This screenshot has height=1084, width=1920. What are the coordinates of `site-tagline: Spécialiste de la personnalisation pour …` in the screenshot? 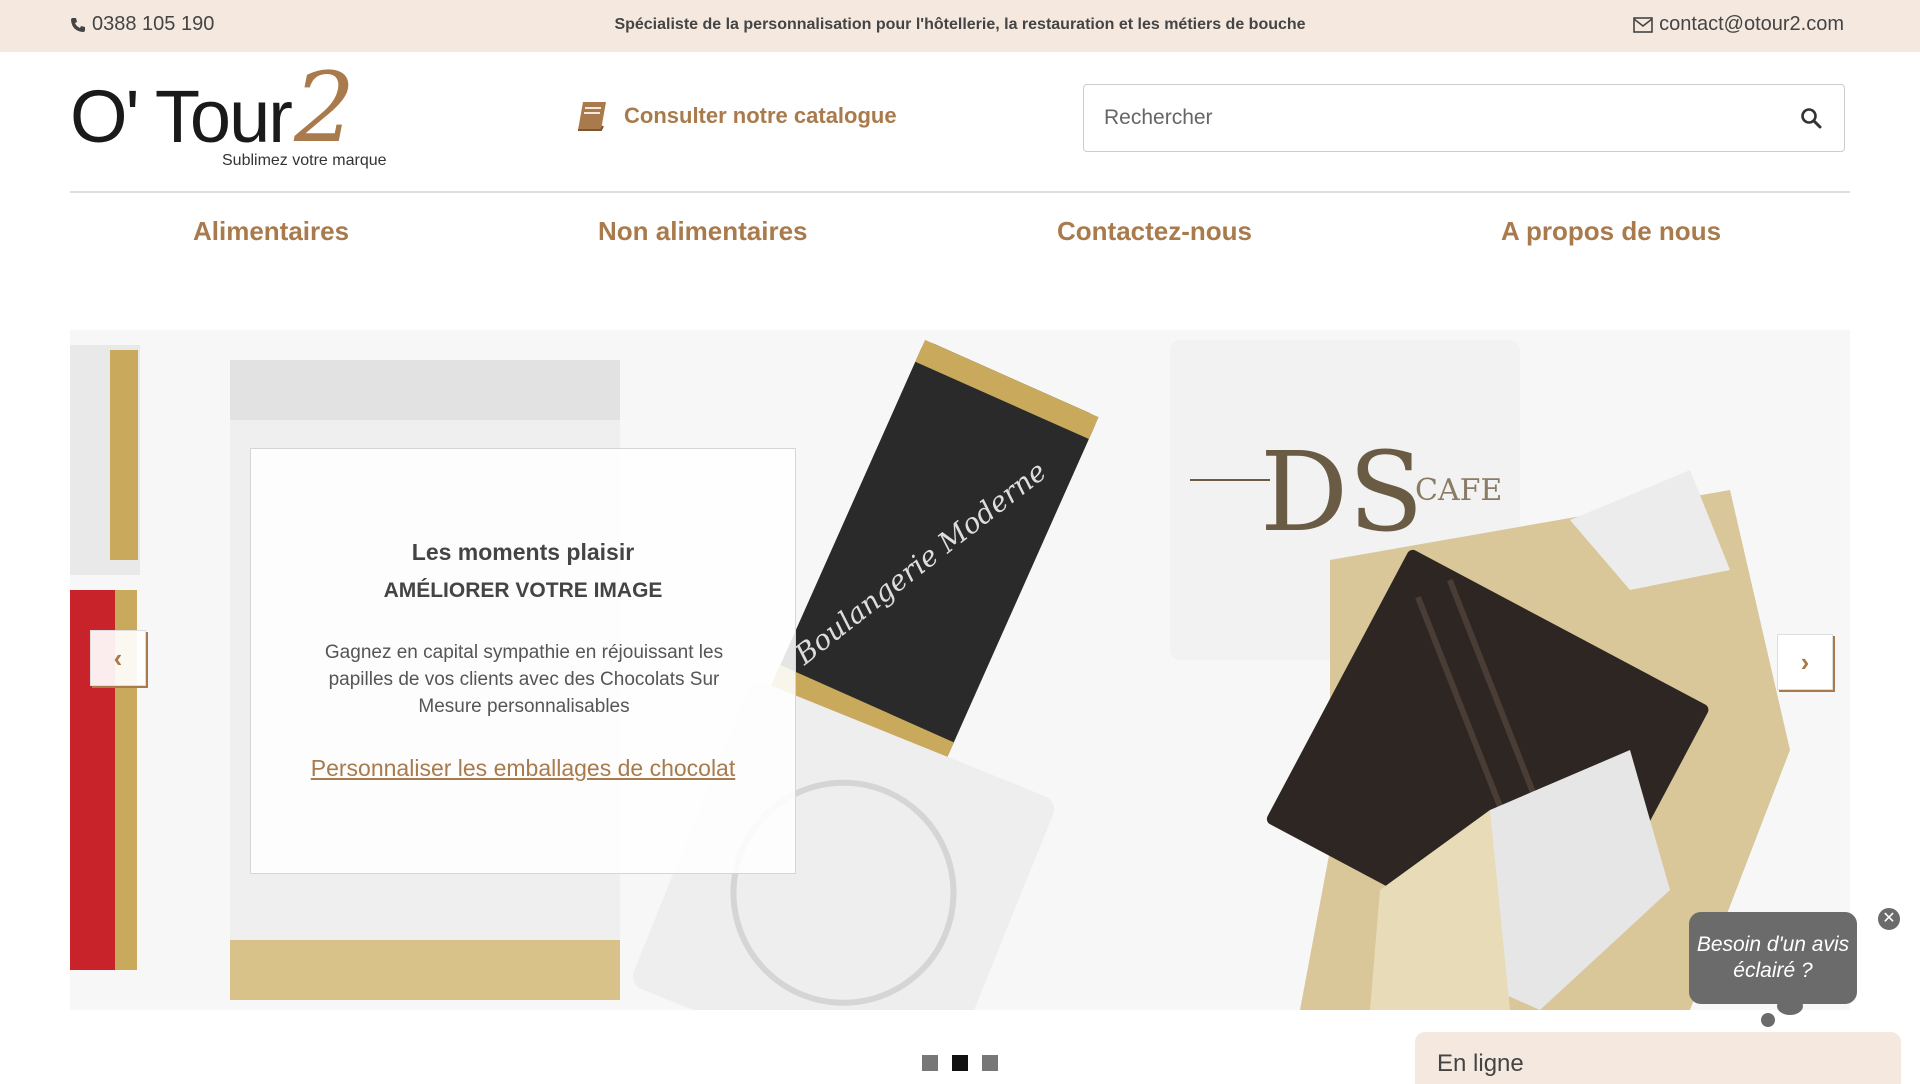 It's located at (960, 24).